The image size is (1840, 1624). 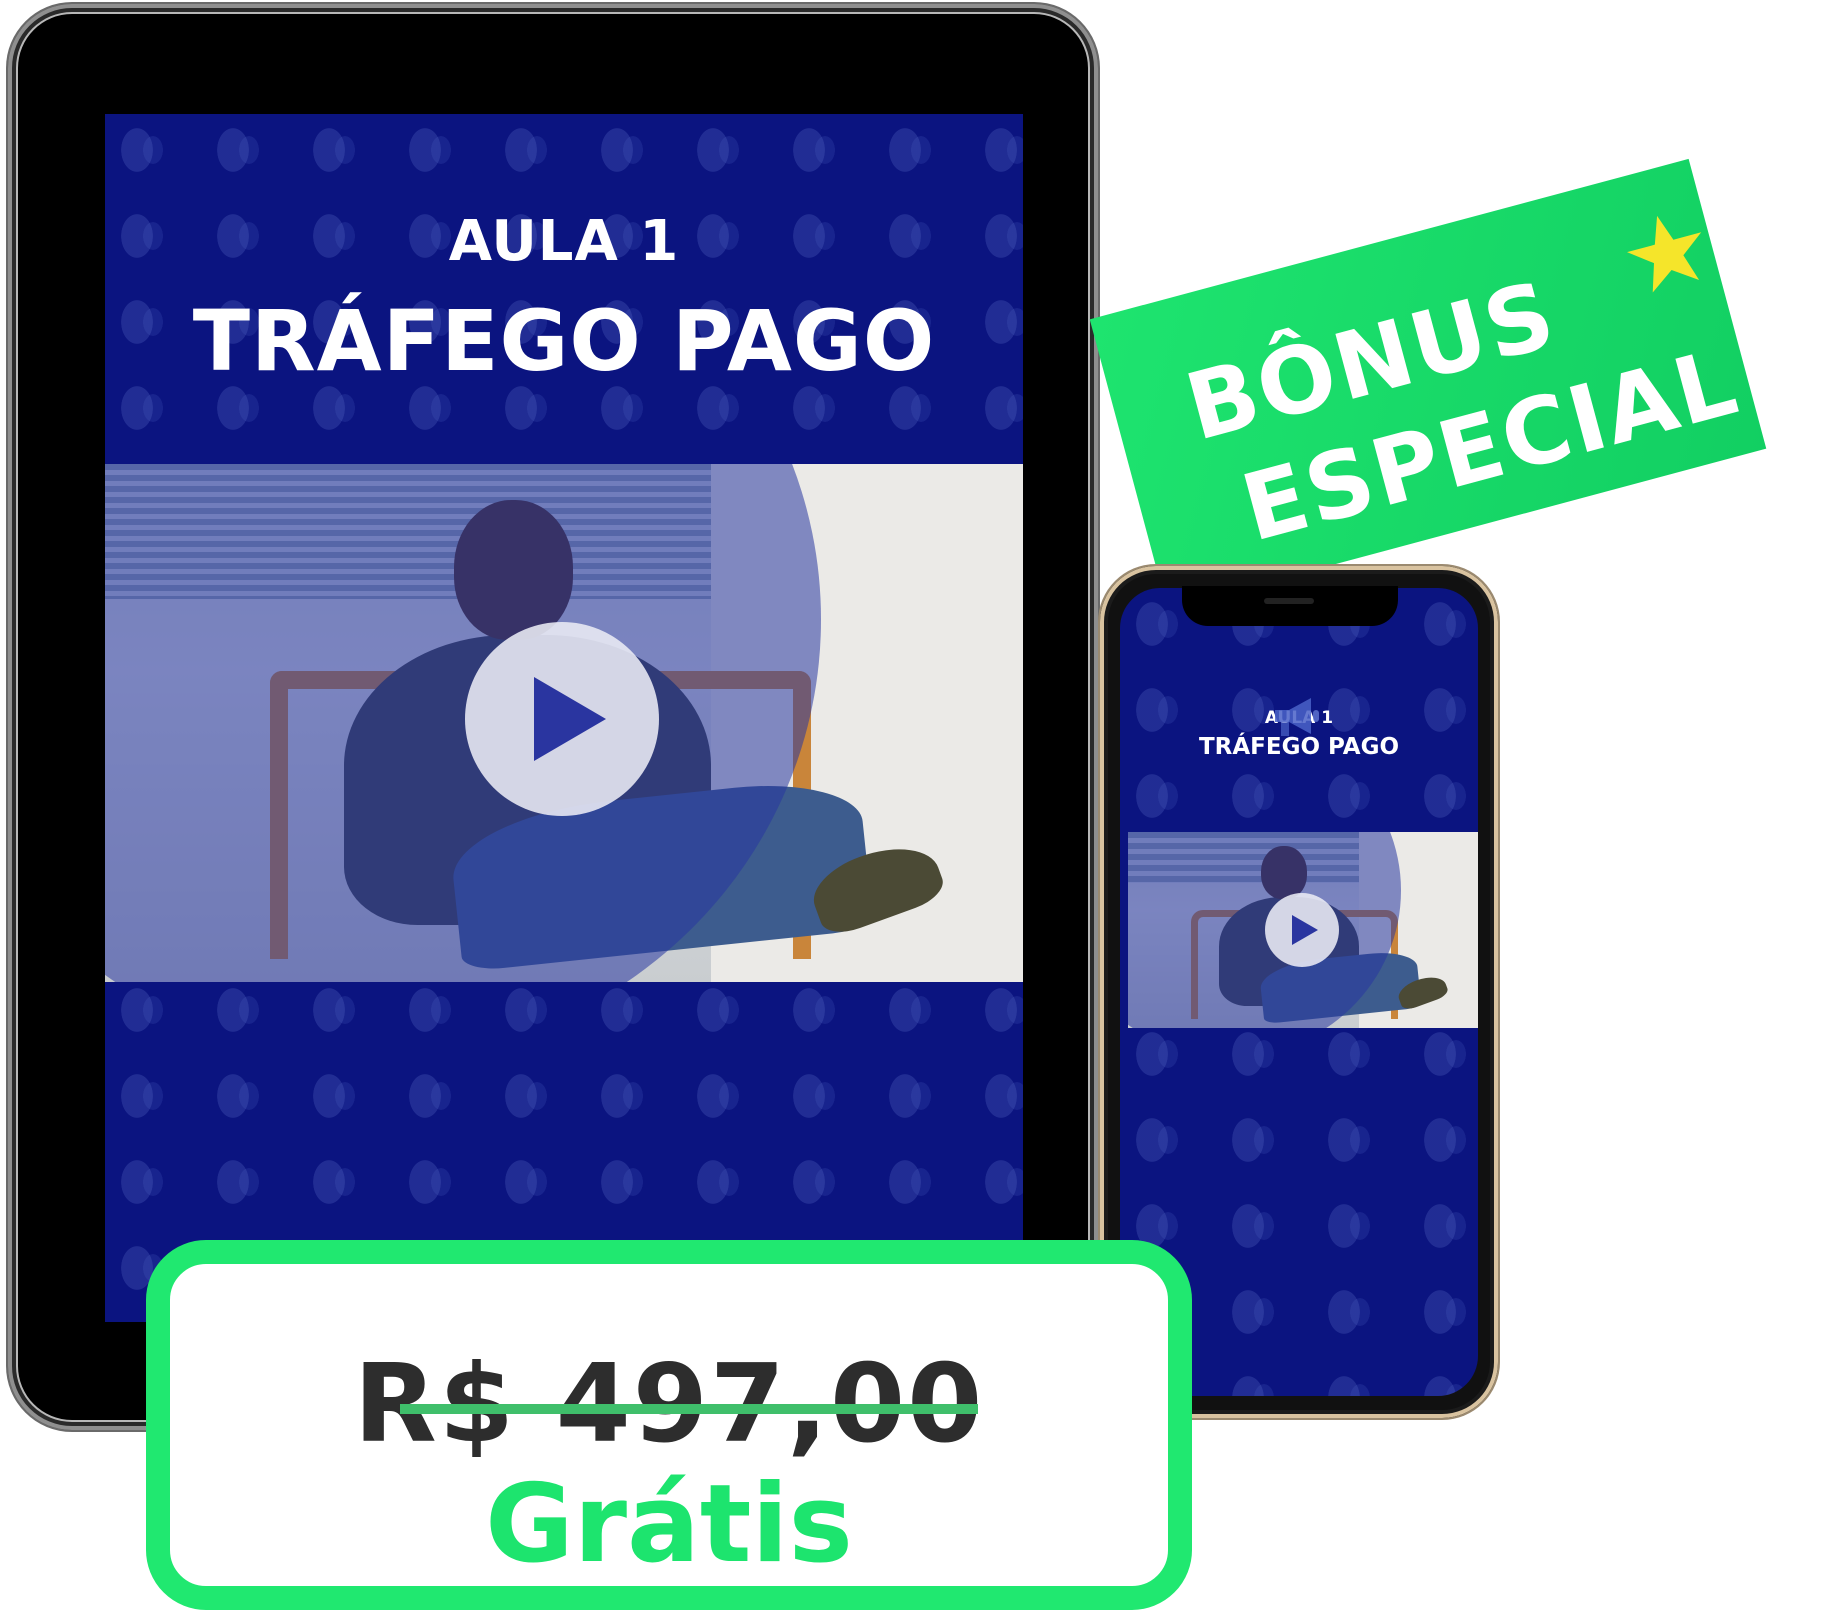 I want to click on phone-video-thumbnail, so click(x=1303, y=930).